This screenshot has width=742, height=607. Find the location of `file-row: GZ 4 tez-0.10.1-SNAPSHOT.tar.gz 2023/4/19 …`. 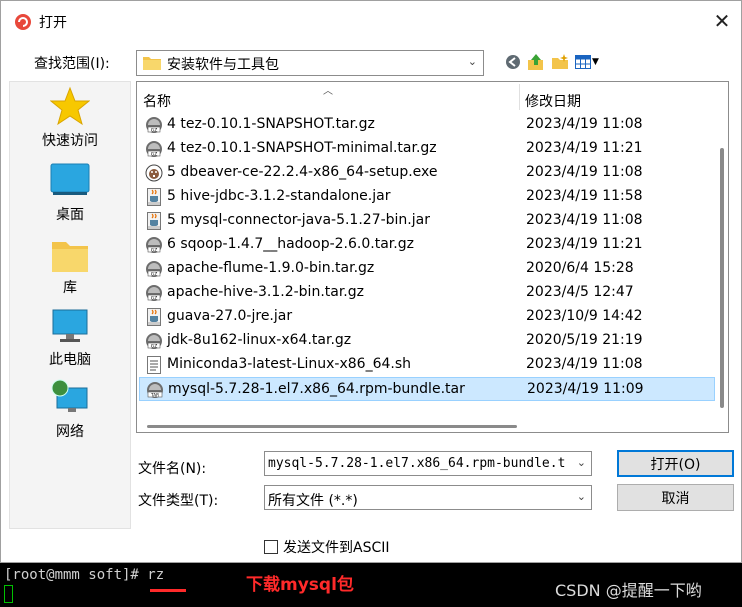

file-row: GZ 4 tez-0.10.1-SNAPSHOT.tar.gz 2023/4/19 … is located at coordinates (427, 125).